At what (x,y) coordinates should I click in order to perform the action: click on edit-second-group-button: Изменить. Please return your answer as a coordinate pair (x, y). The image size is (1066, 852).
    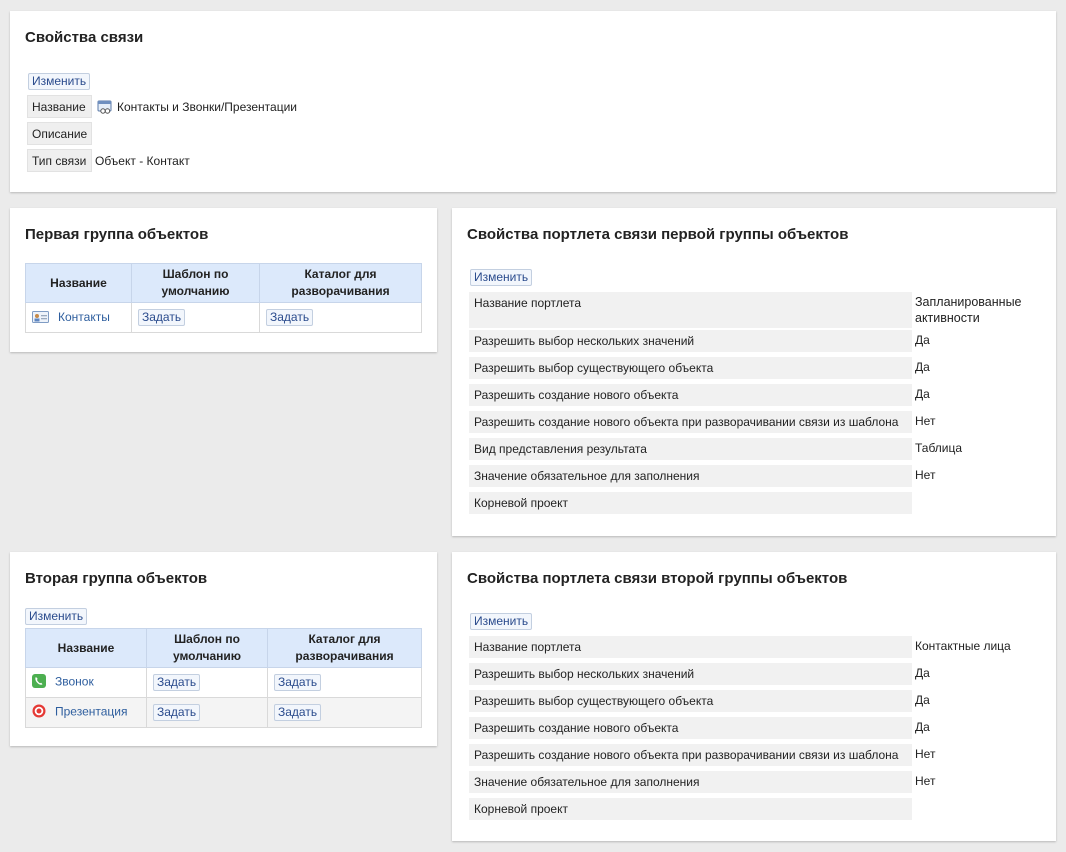
    Looking at the image, I should click on (56, 616).